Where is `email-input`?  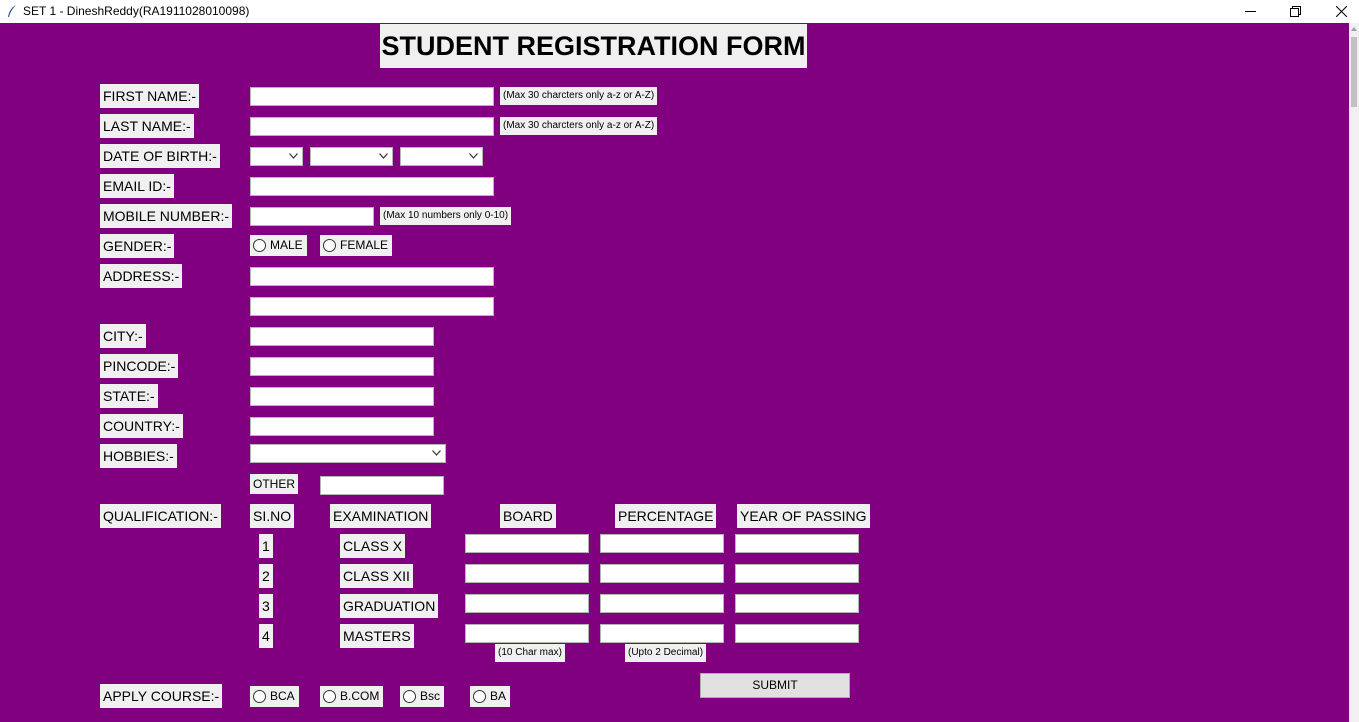 email-input is located at coordinates (372, 186).